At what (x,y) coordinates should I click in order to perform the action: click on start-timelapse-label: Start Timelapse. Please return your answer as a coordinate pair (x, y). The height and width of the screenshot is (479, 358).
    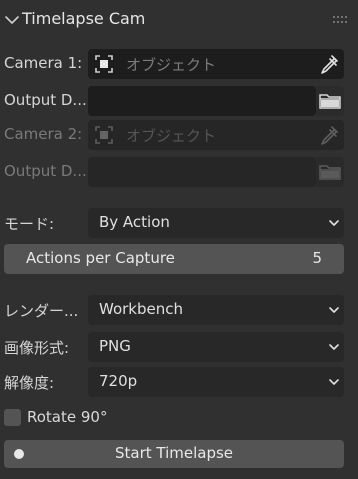
    Looking at the image, I should click on (174, 453).